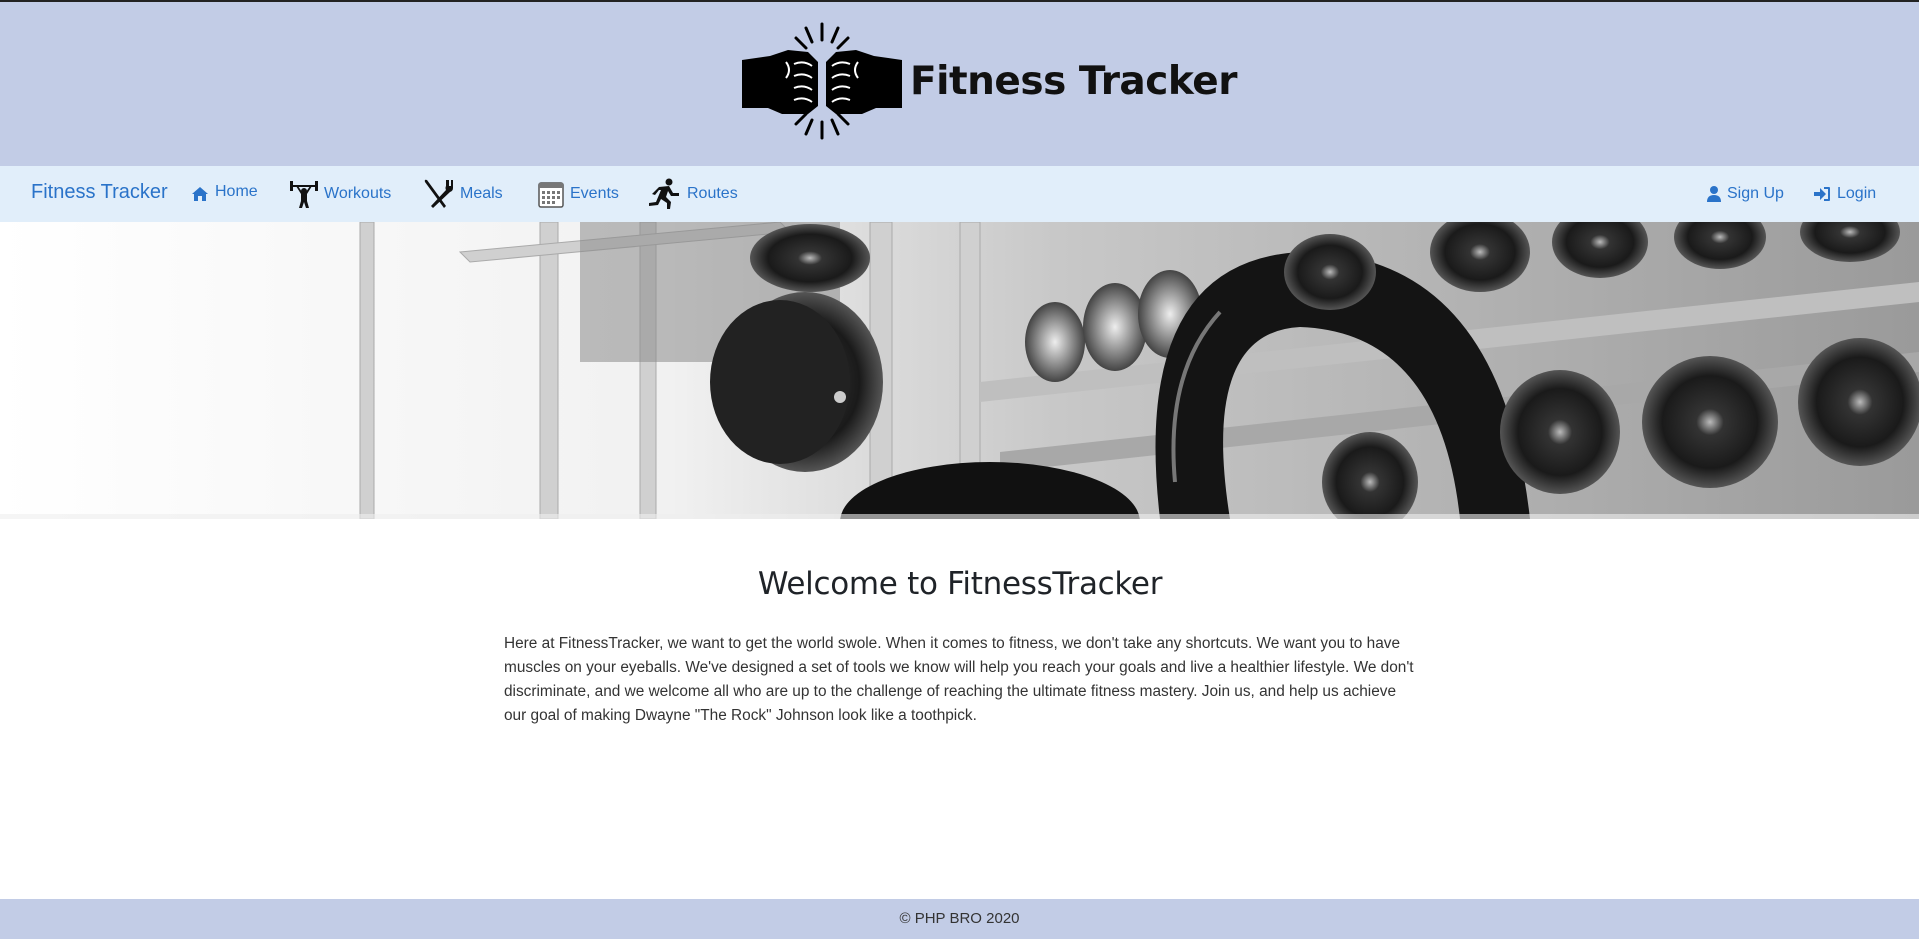 Image resolution: width=1919 pixels, height=939 pixels. Describe the element at coordinates (481, 193) in the screenshot. I see `nav-item-label: Meals` at that location.